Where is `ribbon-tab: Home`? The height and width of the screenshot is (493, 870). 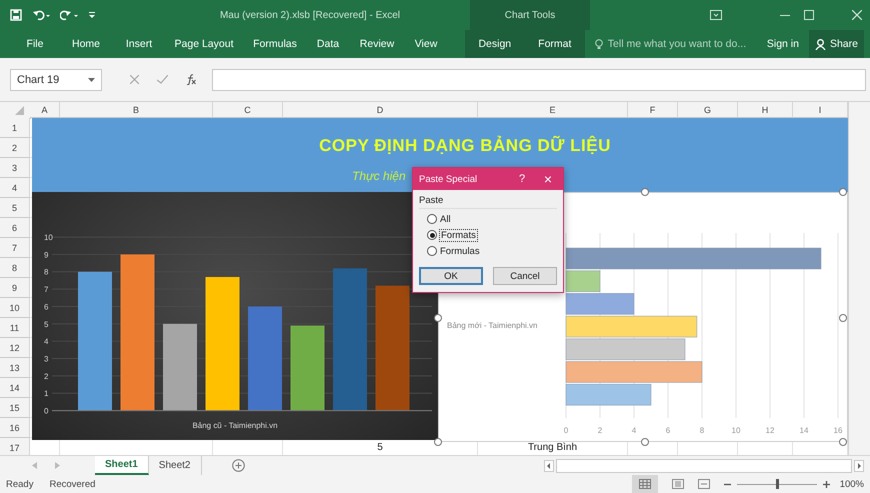 ribbon-tab: Home is located at coordinates (86, 44).